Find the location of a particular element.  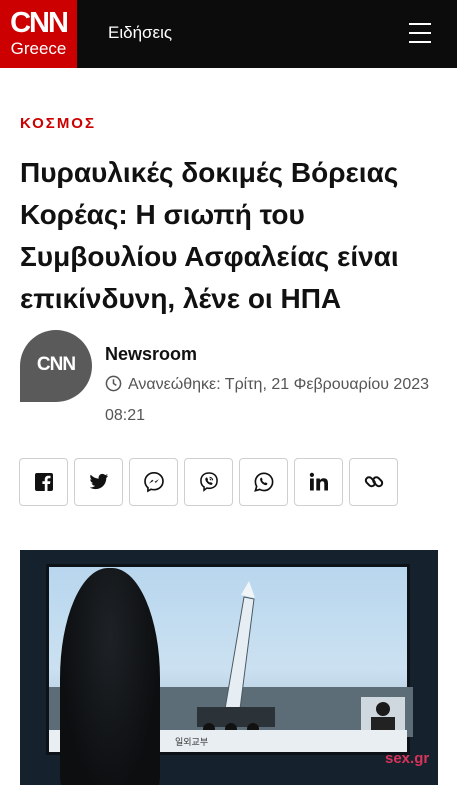

viber-icon is located at coordinates (208, 482).